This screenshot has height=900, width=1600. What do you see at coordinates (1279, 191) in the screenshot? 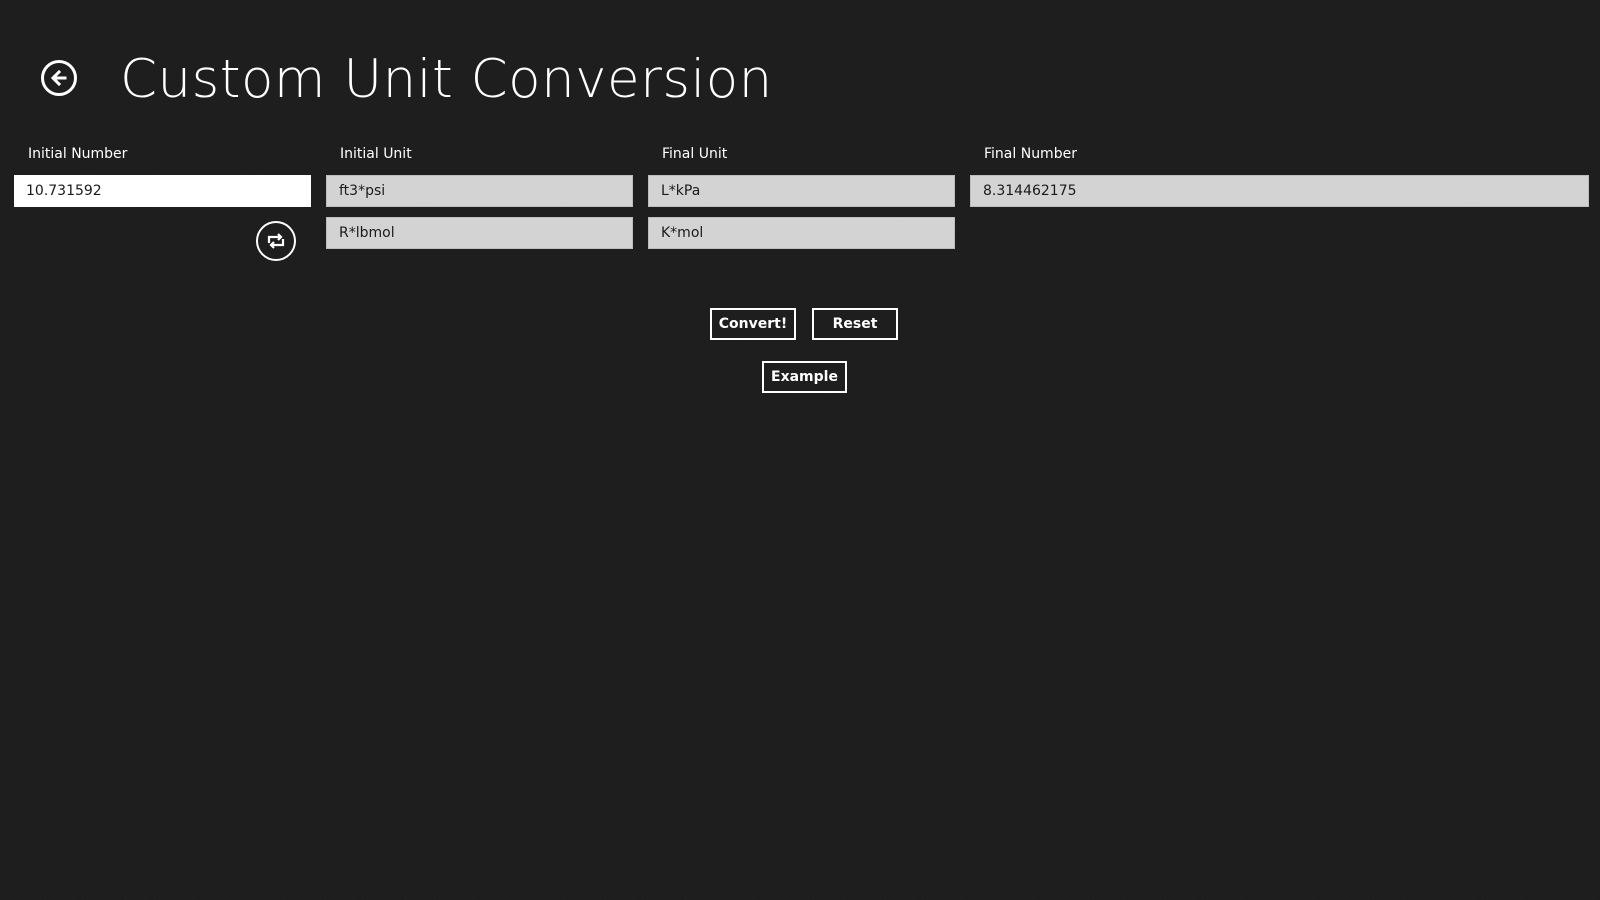
I see `final-number-output` at bounding box center [1279, 191].